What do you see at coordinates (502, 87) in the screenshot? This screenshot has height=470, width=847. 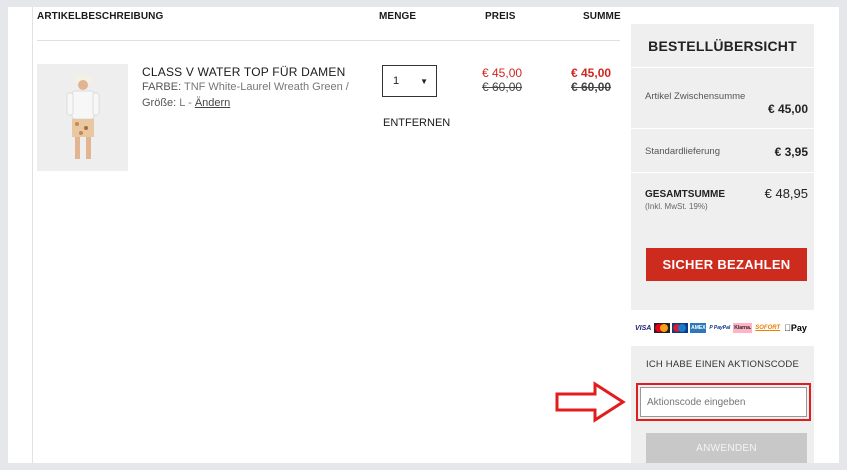 I see `price-original: € 60,00` at bounding box center [502, 87].